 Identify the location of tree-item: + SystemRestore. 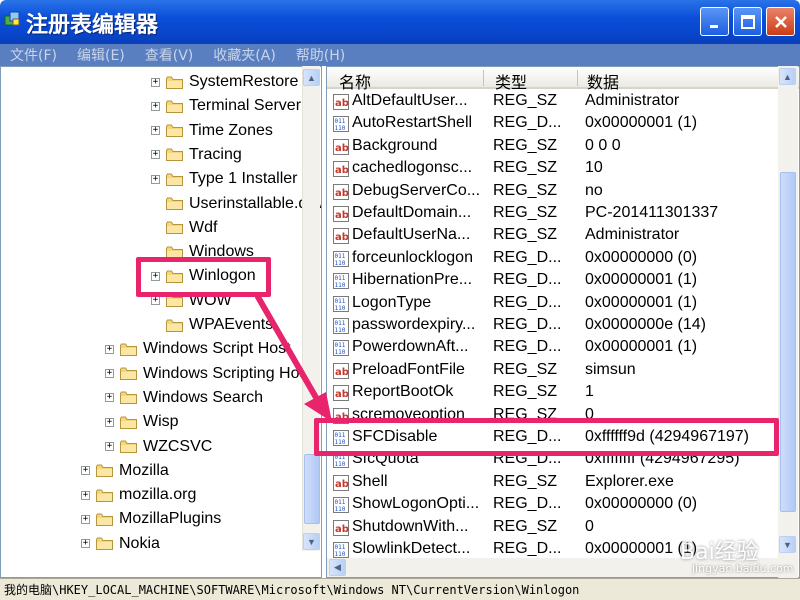
(224, 82).